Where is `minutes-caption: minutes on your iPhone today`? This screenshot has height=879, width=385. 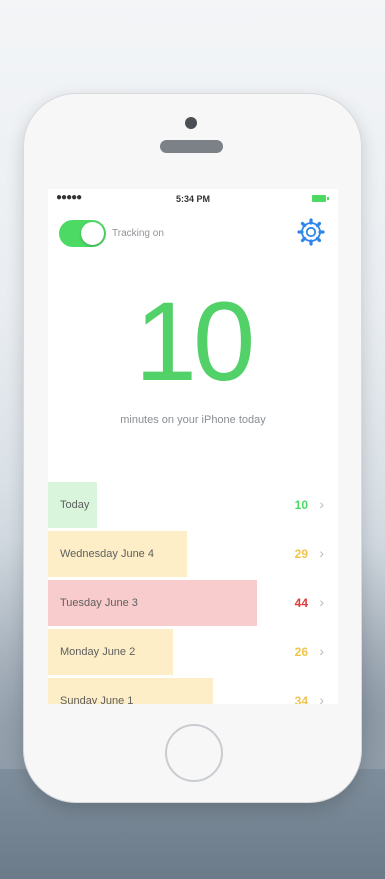 minutes-caption: minutes on your iPhone today is located at coordinates (193, 420).